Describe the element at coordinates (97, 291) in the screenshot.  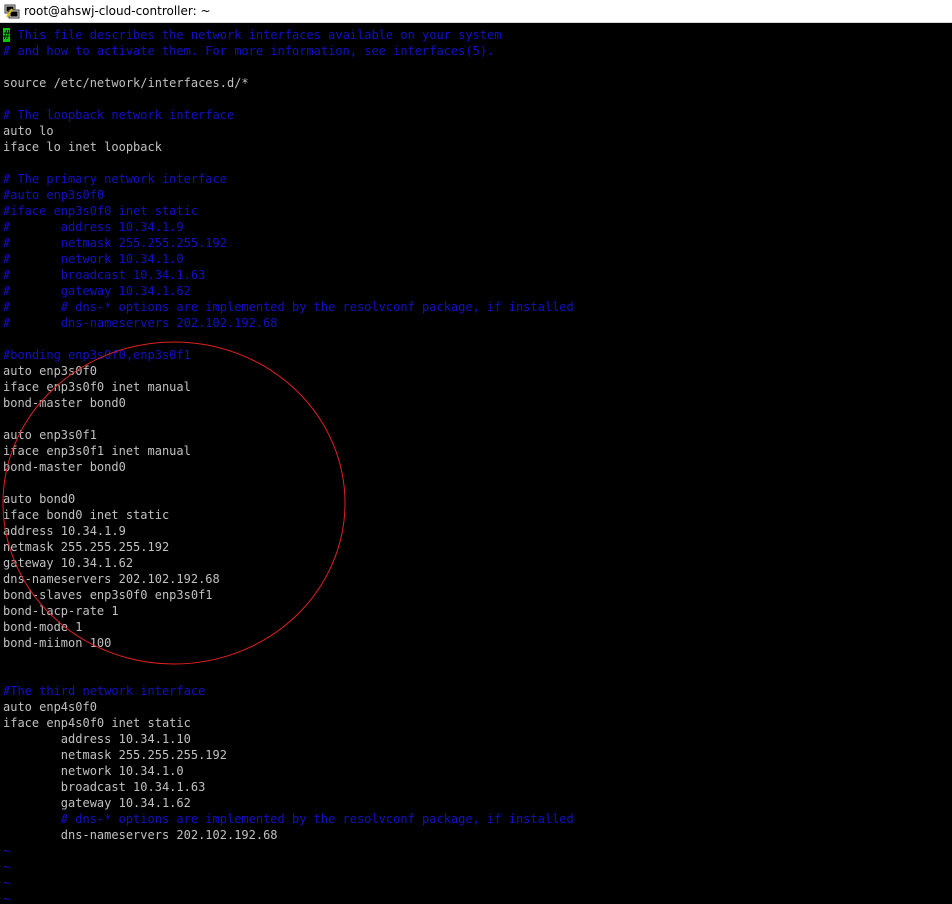
I see `editor-line-text: # gateway 10.34.1.62` at that location.